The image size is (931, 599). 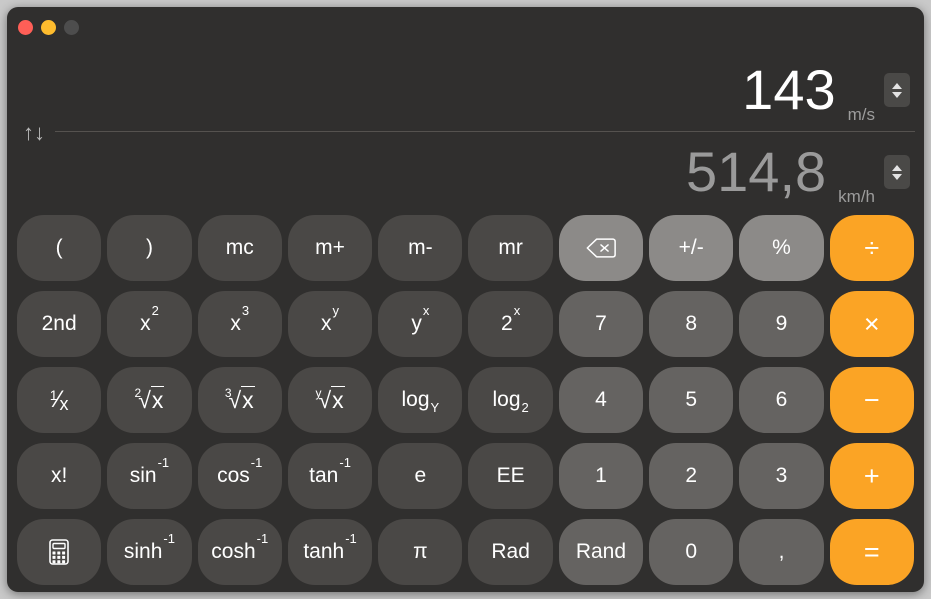 What do you see at coordinates (465, 28) in the screenshot?
I see `title-bar` at bounding box center [465, 28].